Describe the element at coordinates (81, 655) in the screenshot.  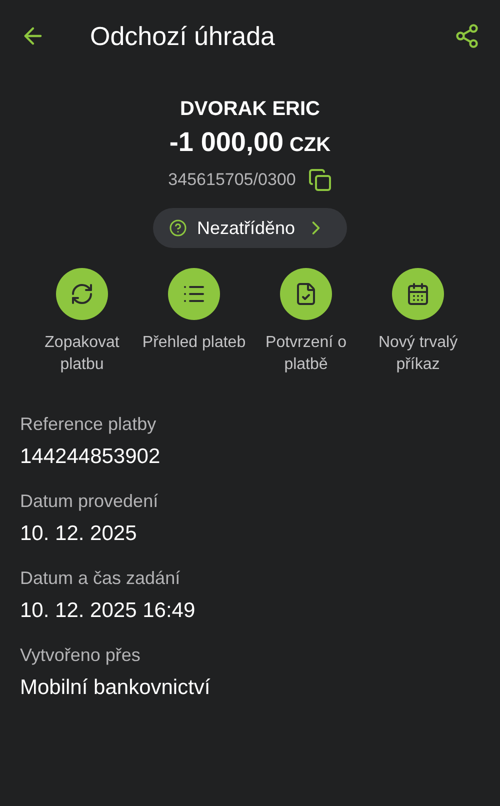
I see `detail-label: Vytvořeno přes` at that location.